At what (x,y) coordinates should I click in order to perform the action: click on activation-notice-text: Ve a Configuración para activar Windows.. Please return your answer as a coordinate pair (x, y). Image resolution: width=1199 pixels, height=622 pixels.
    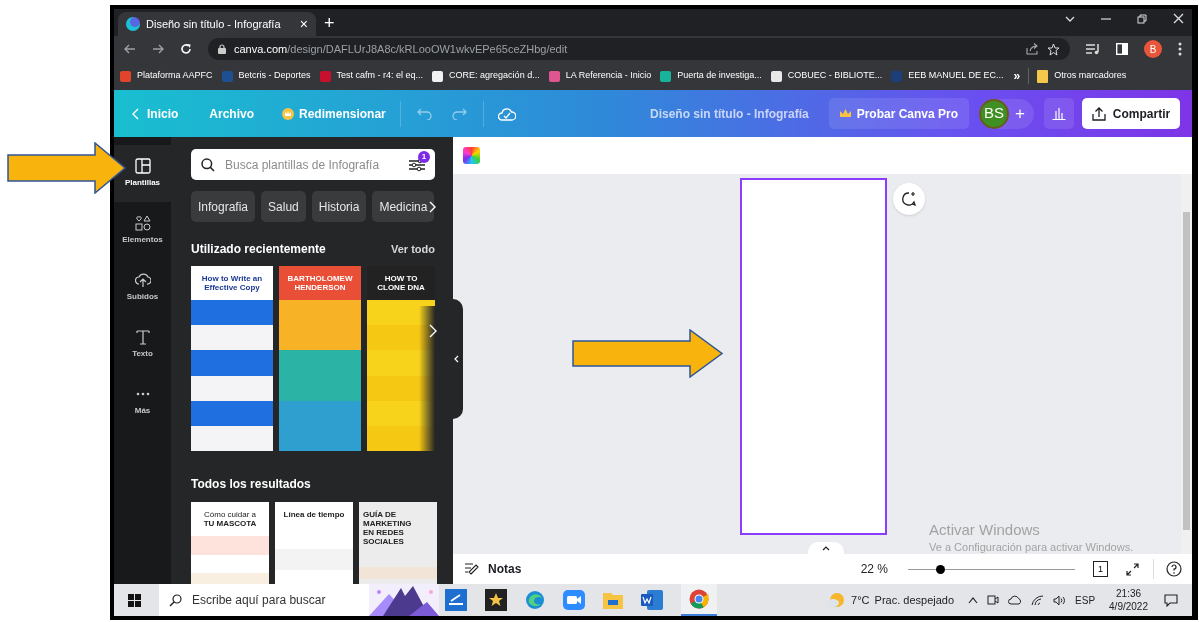
    Looking at the image, I should click on (1031, 547).